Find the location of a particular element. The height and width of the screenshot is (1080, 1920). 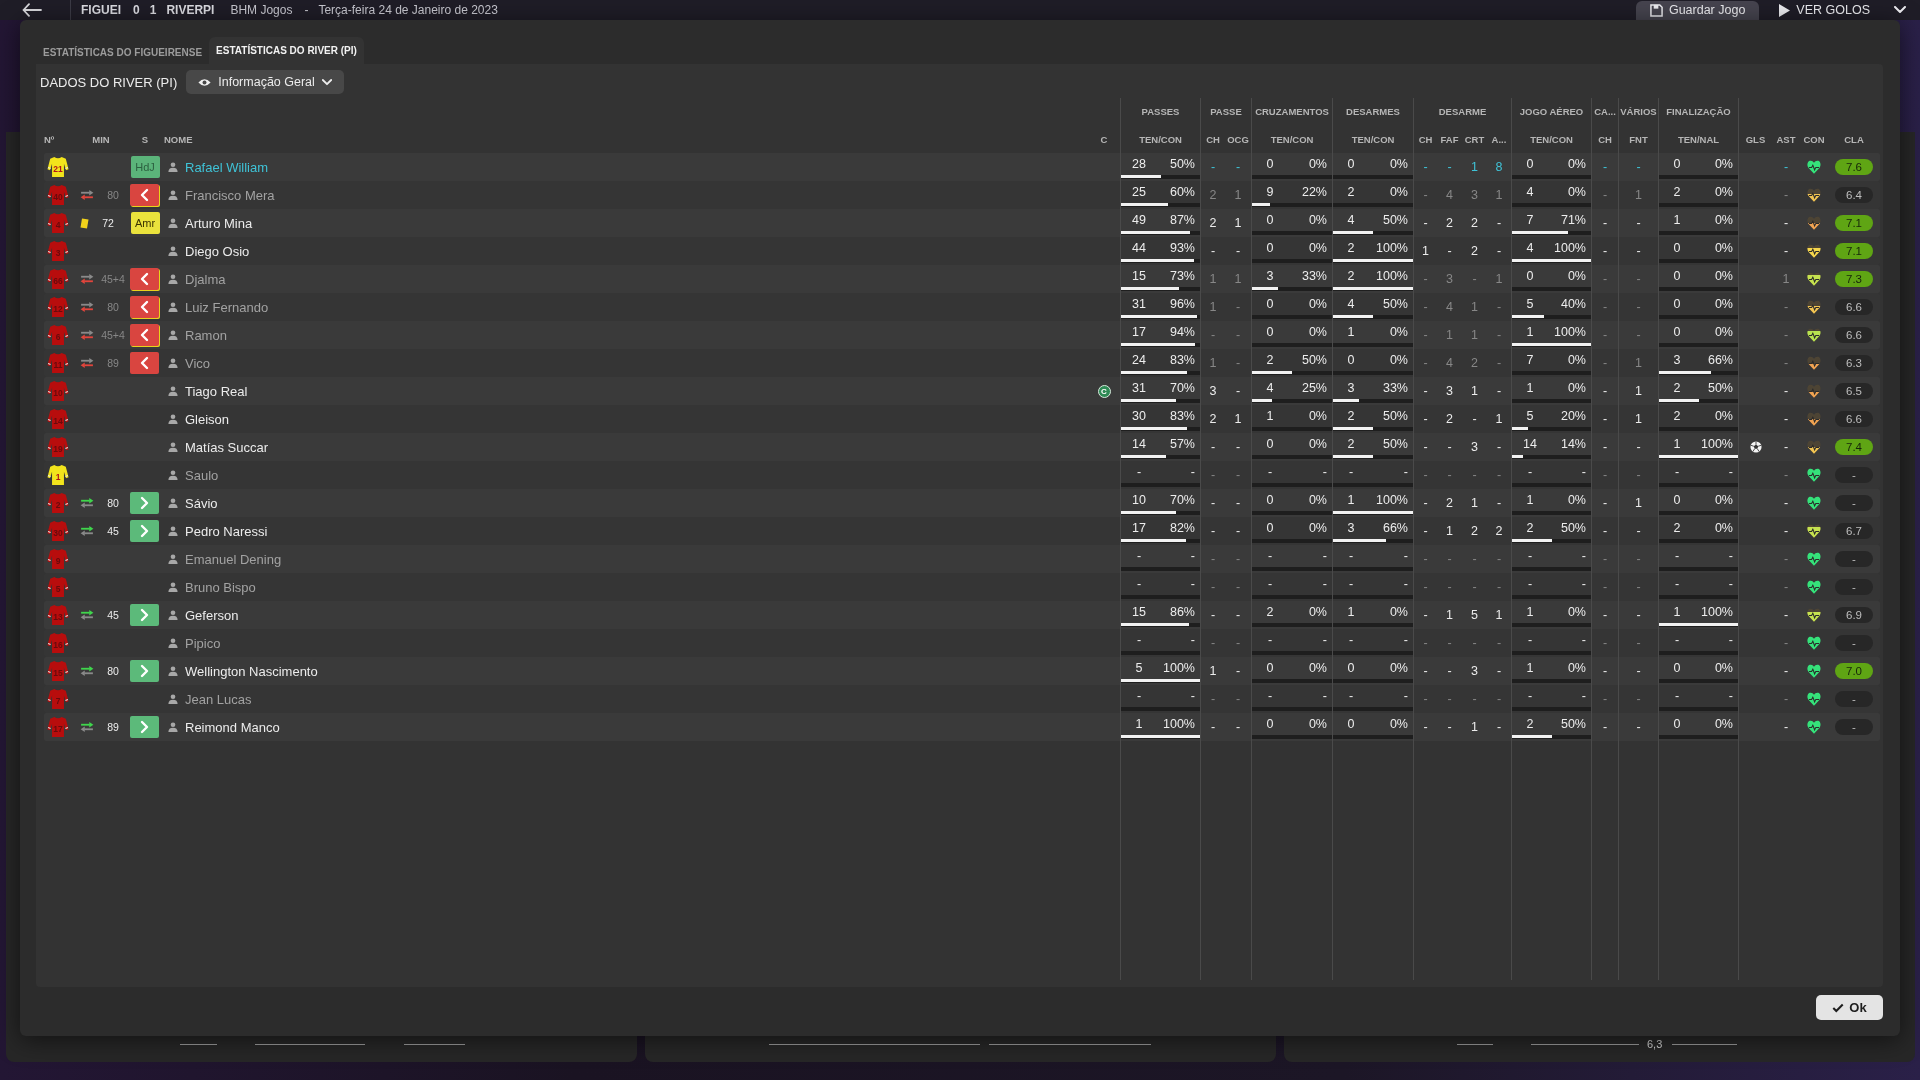

player-name: Pipico is located at coordinates (203, 643).